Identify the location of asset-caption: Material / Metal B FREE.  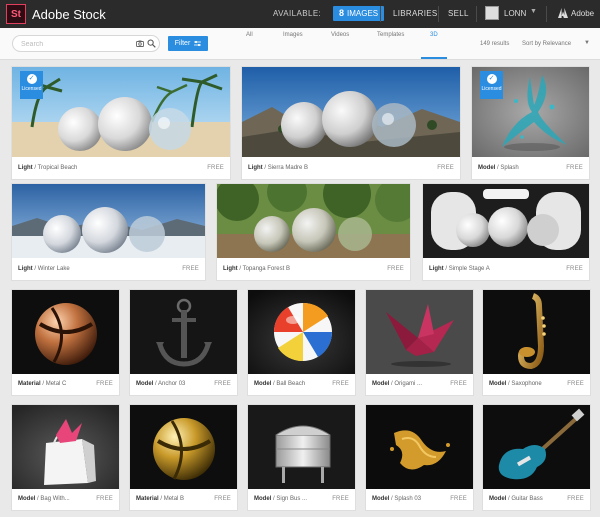
(183, 499).